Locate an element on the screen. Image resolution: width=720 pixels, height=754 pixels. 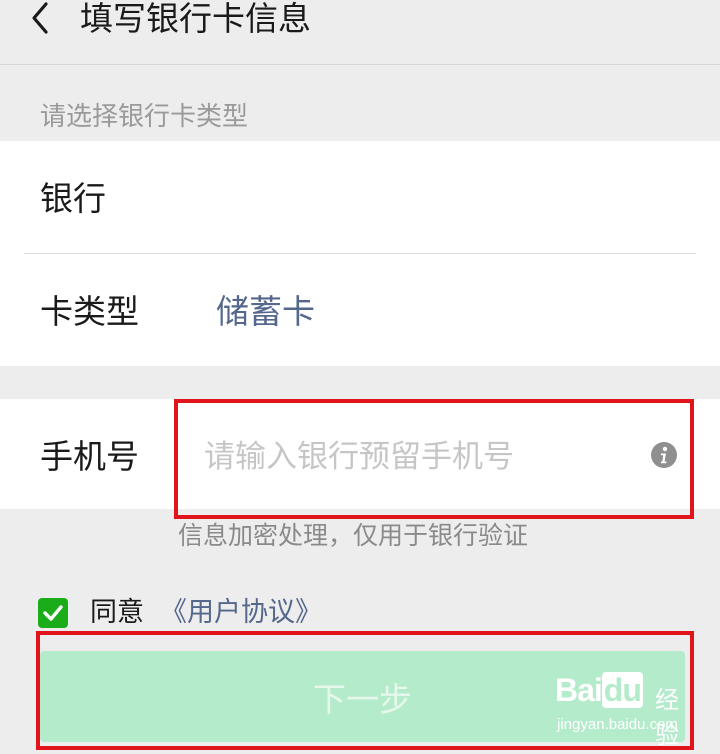
phone-label: 手机号 is located at coordinates (89, 456).